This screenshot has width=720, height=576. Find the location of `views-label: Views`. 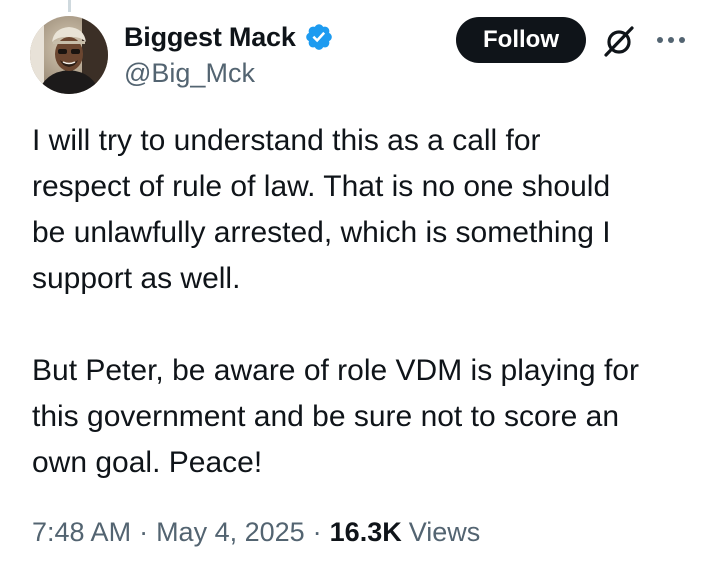

views-label: Views is located at coordinates (444, 532).